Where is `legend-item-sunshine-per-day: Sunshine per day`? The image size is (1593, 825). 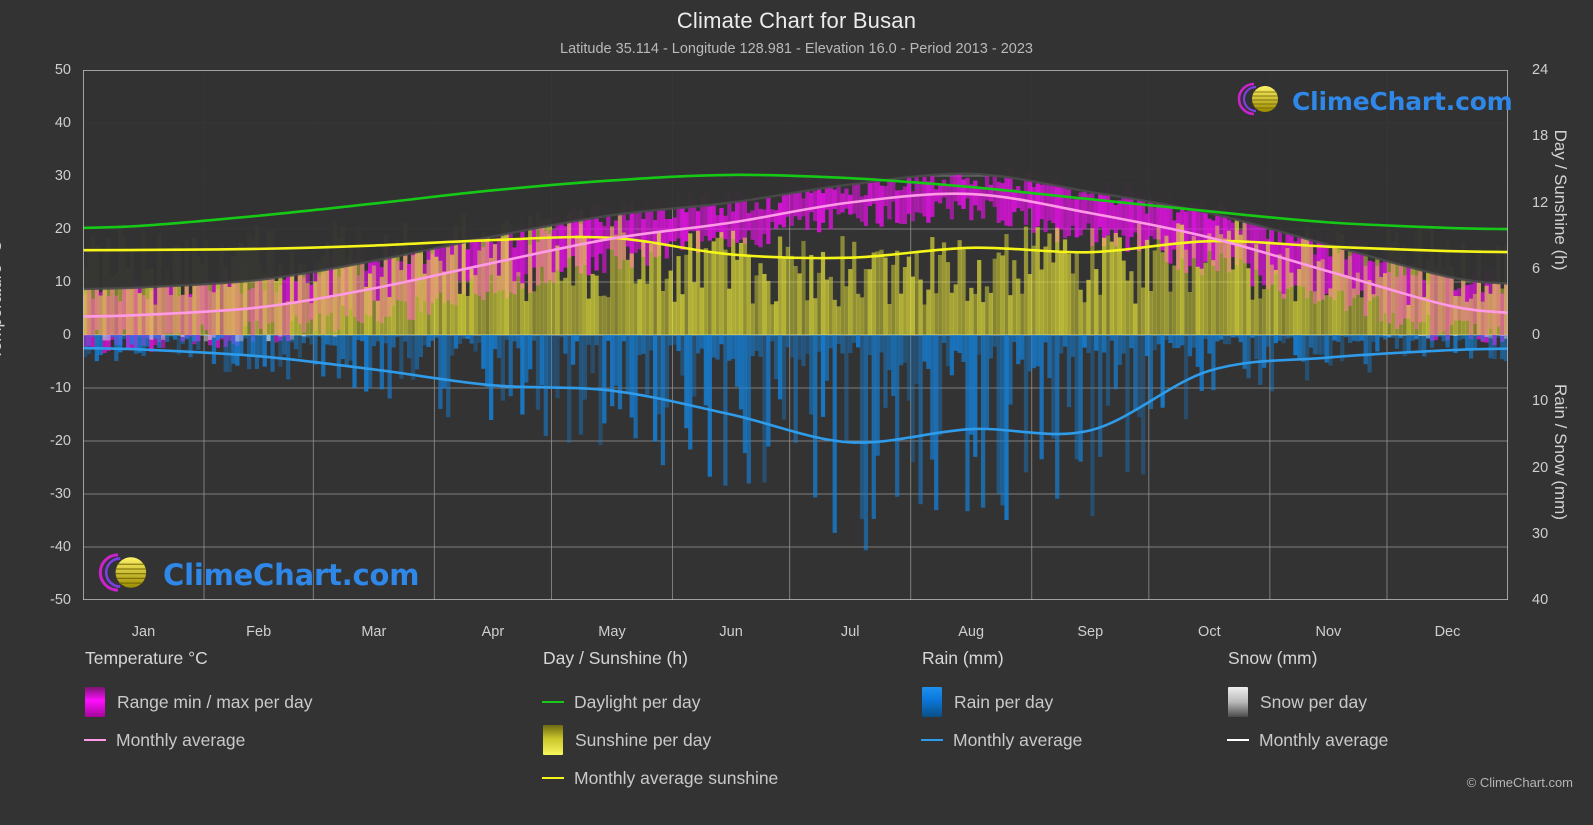 legend-item-sunshine-per-day: Sunshine per day is located at coordinates (660, 740).